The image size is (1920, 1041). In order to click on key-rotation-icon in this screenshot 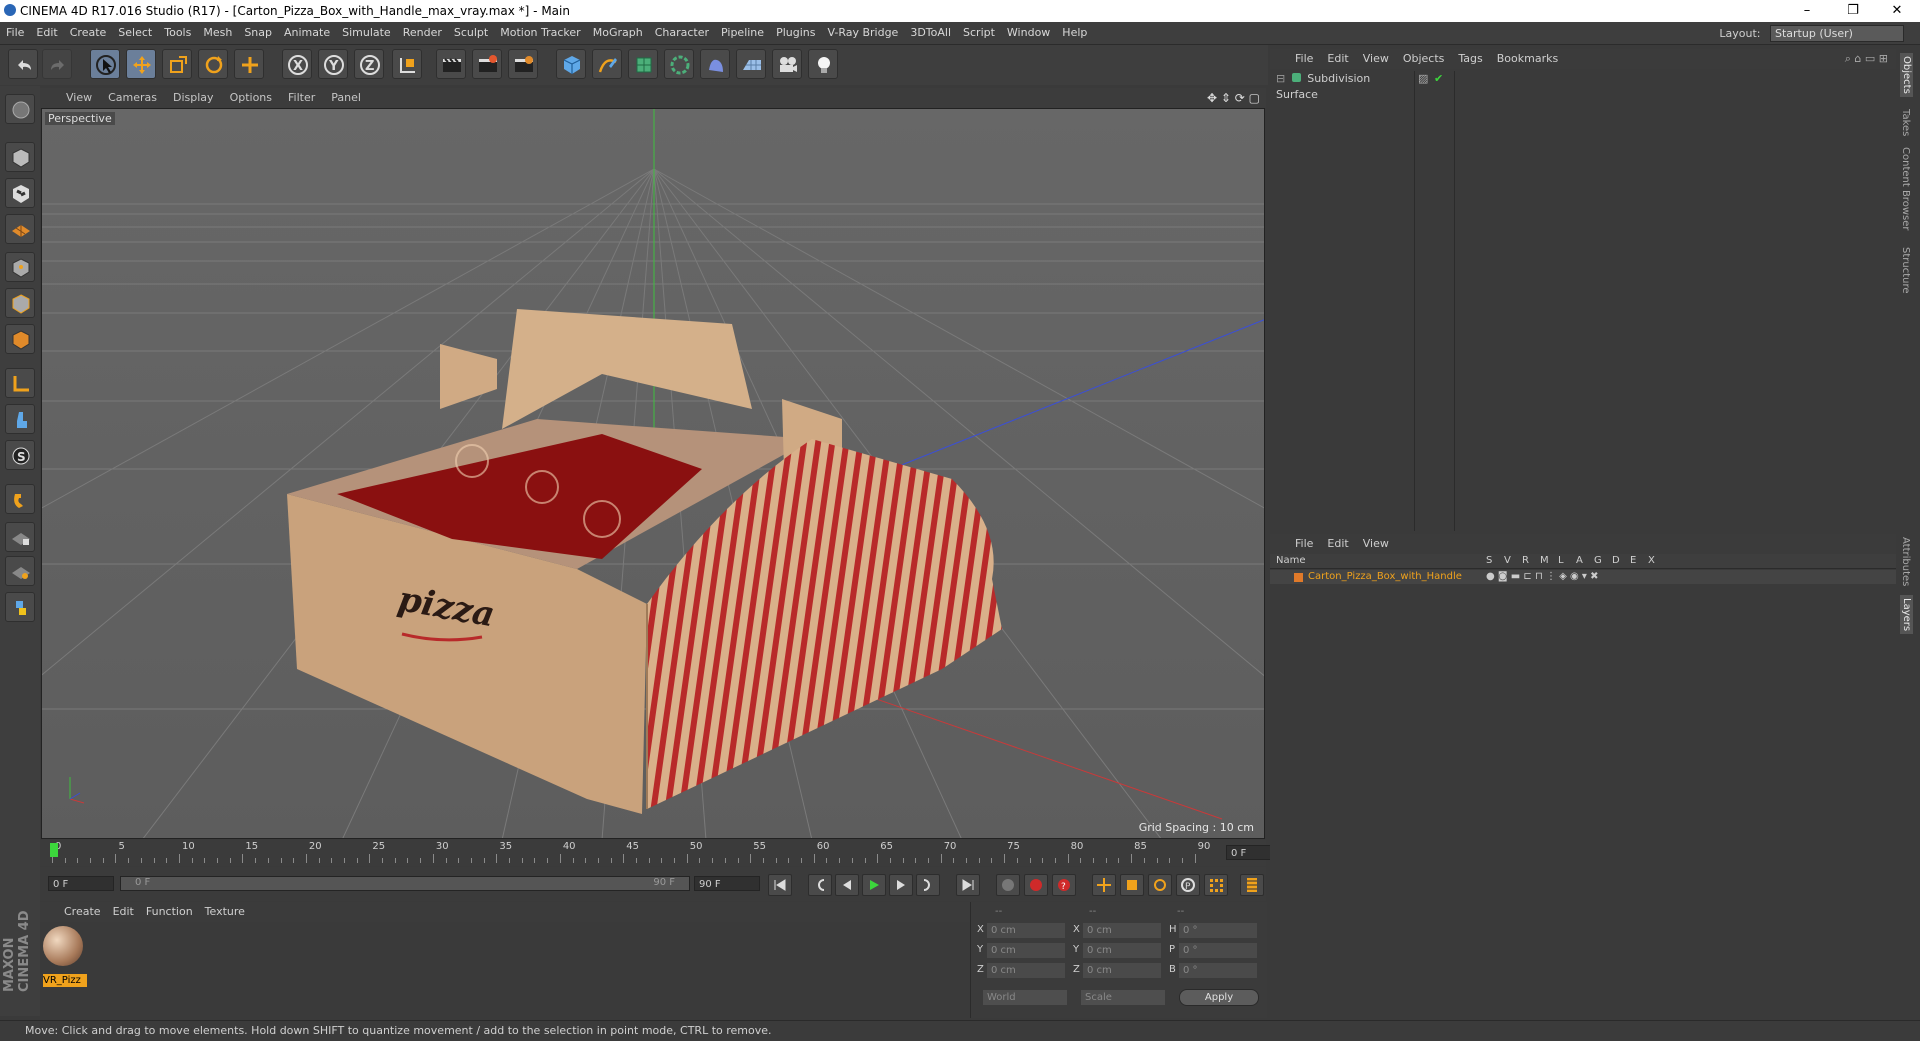, I will do `click(1160, 885)`.